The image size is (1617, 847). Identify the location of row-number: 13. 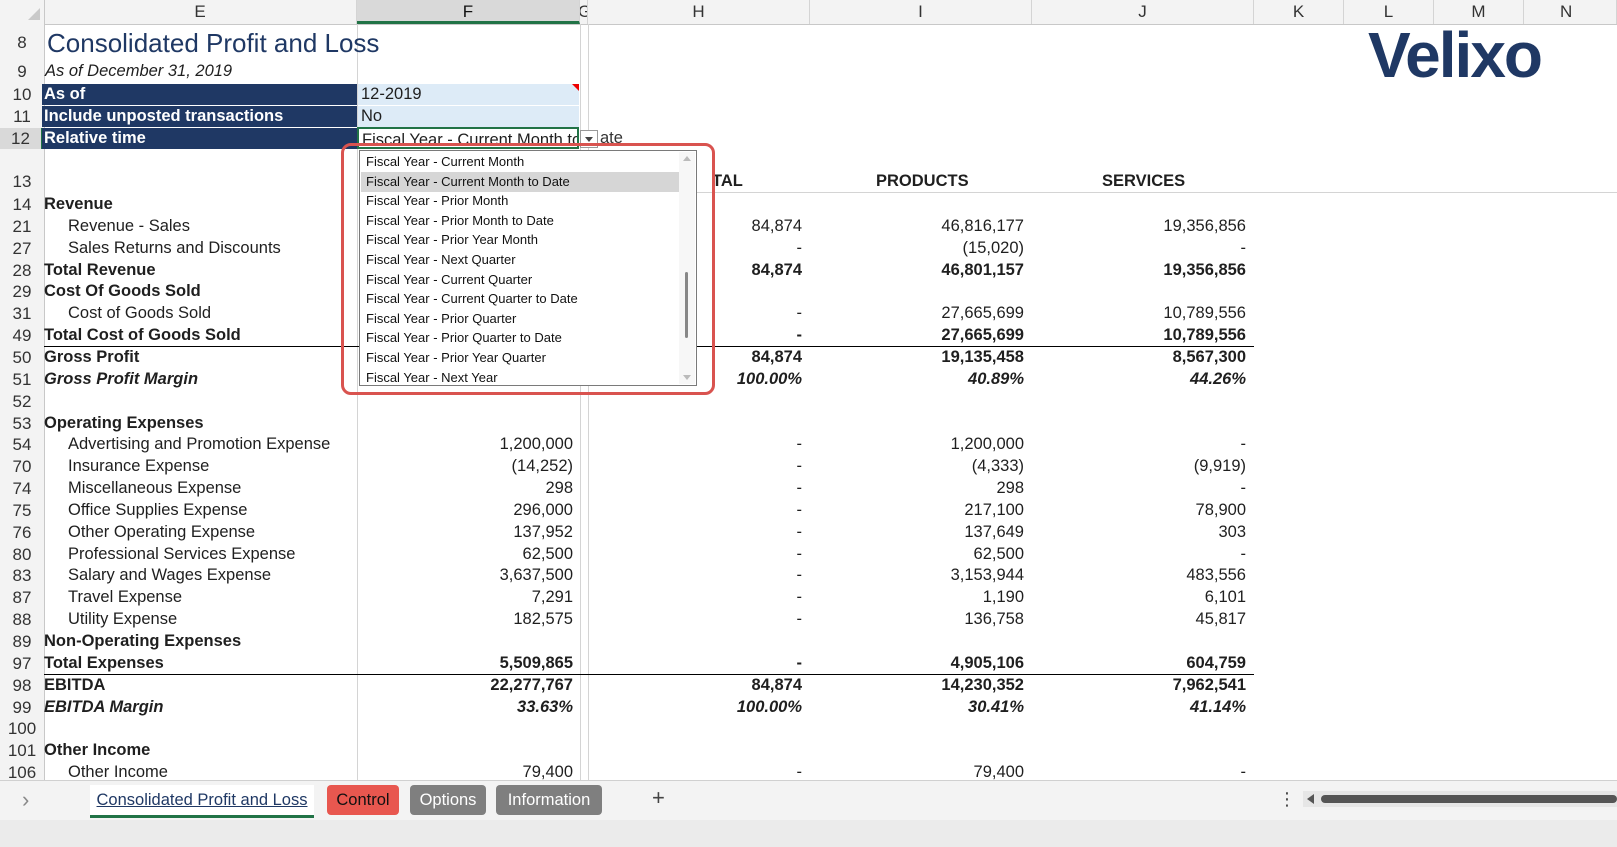
(22, 181).